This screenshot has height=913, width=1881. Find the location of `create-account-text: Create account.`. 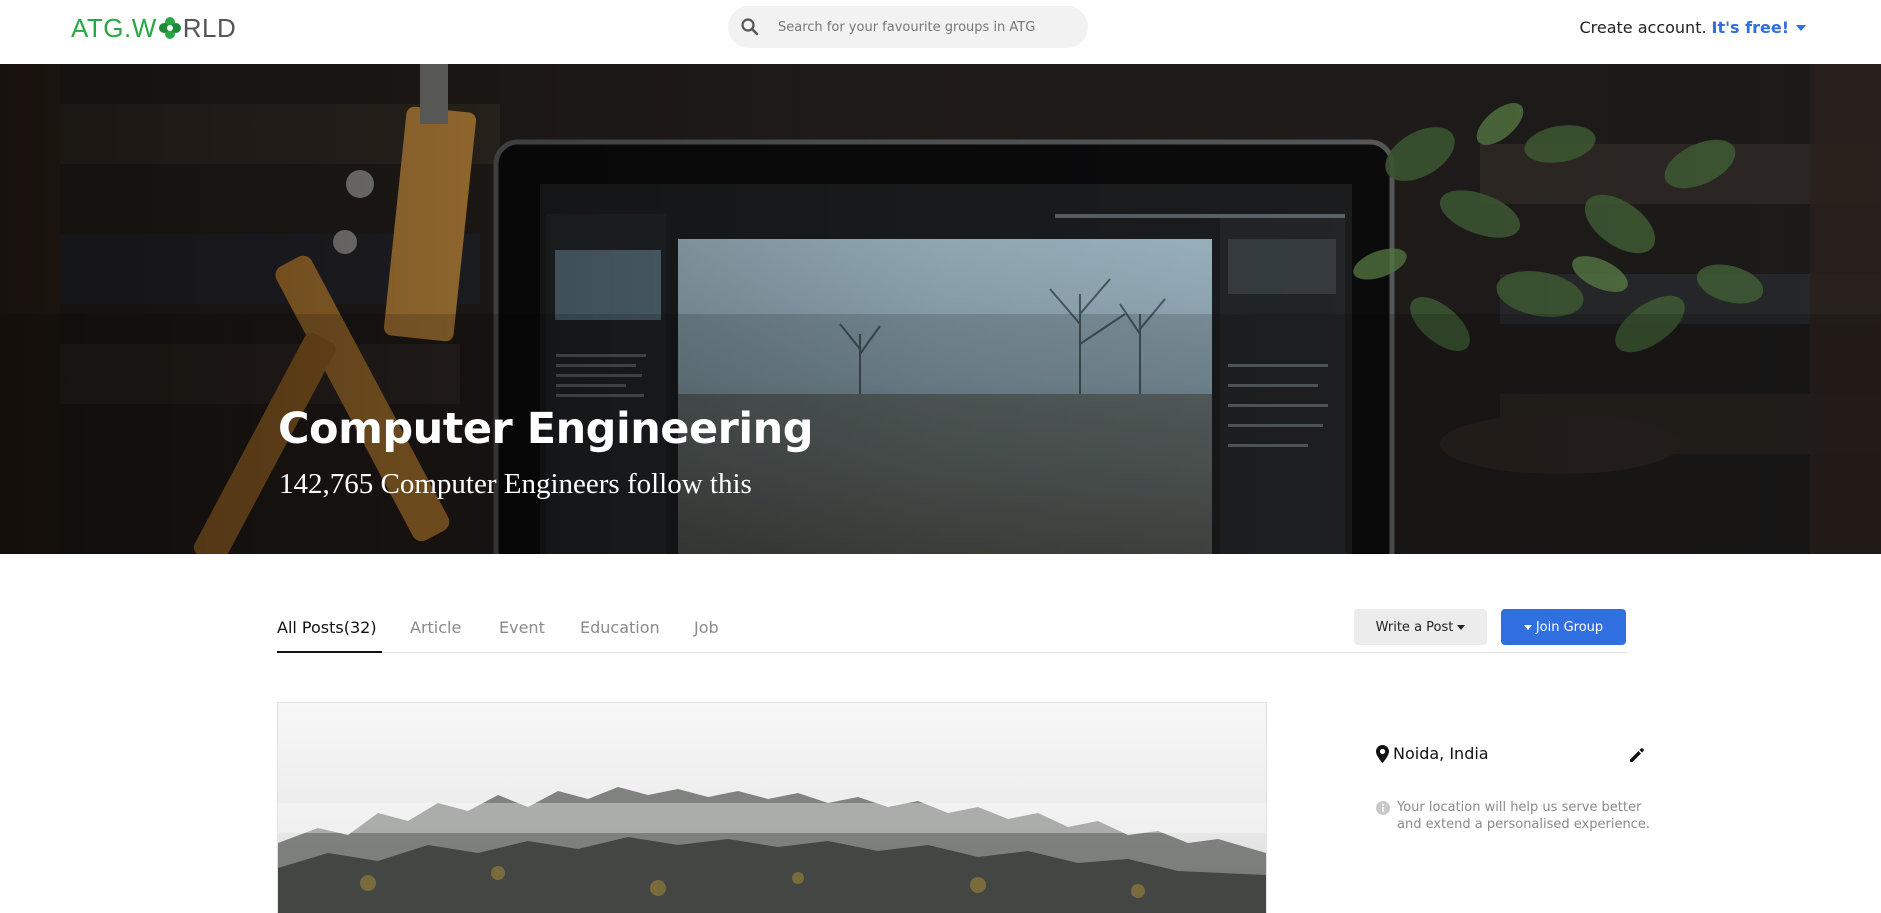

create-account-text: Create account. is located at coordinates (1643, 27).